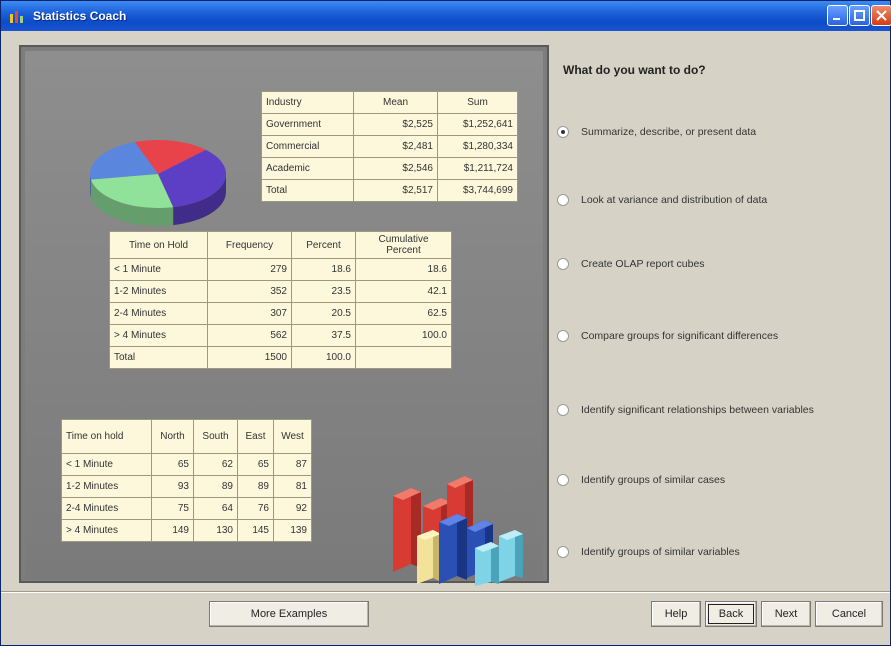 The height and width of the screenshot is (646, 891). I want to click on window-title: Statistics Coach, so click(80, 16).